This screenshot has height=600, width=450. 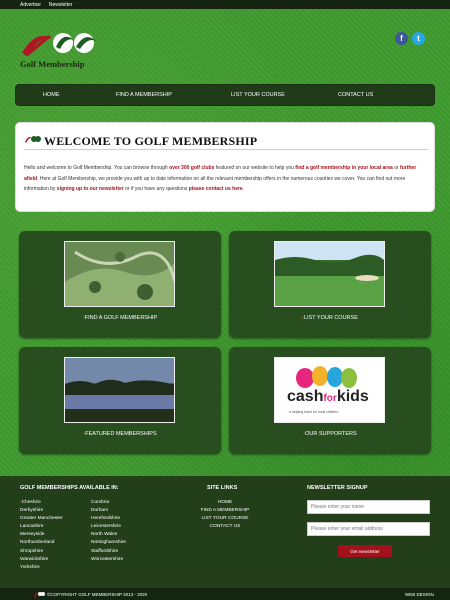 What do you see at coordinates (119, 390) in the screenshot?
I see `lake-course-image` at bounding box center [119, 390].